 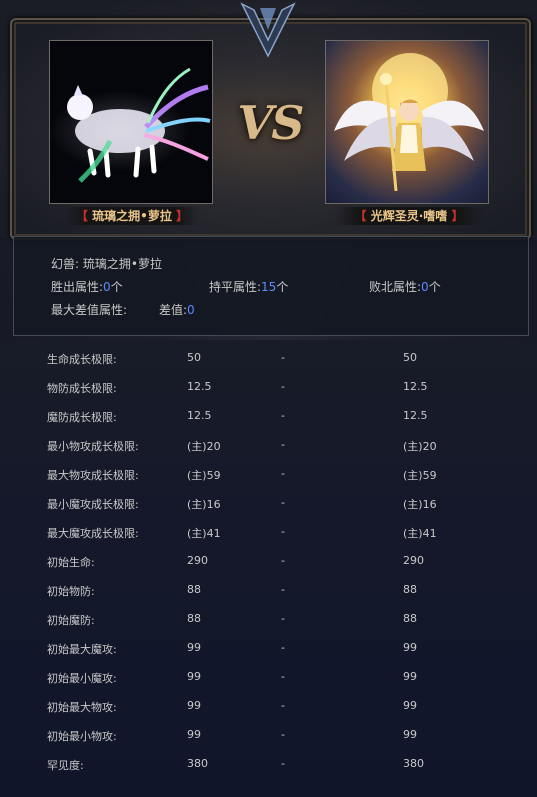 What do you see at coordinates (268, 503) in the screenshot?
I see `stat-row: 最小魔攻成长极限: (主)16 - (主)16` at bounding box center [268, 503].